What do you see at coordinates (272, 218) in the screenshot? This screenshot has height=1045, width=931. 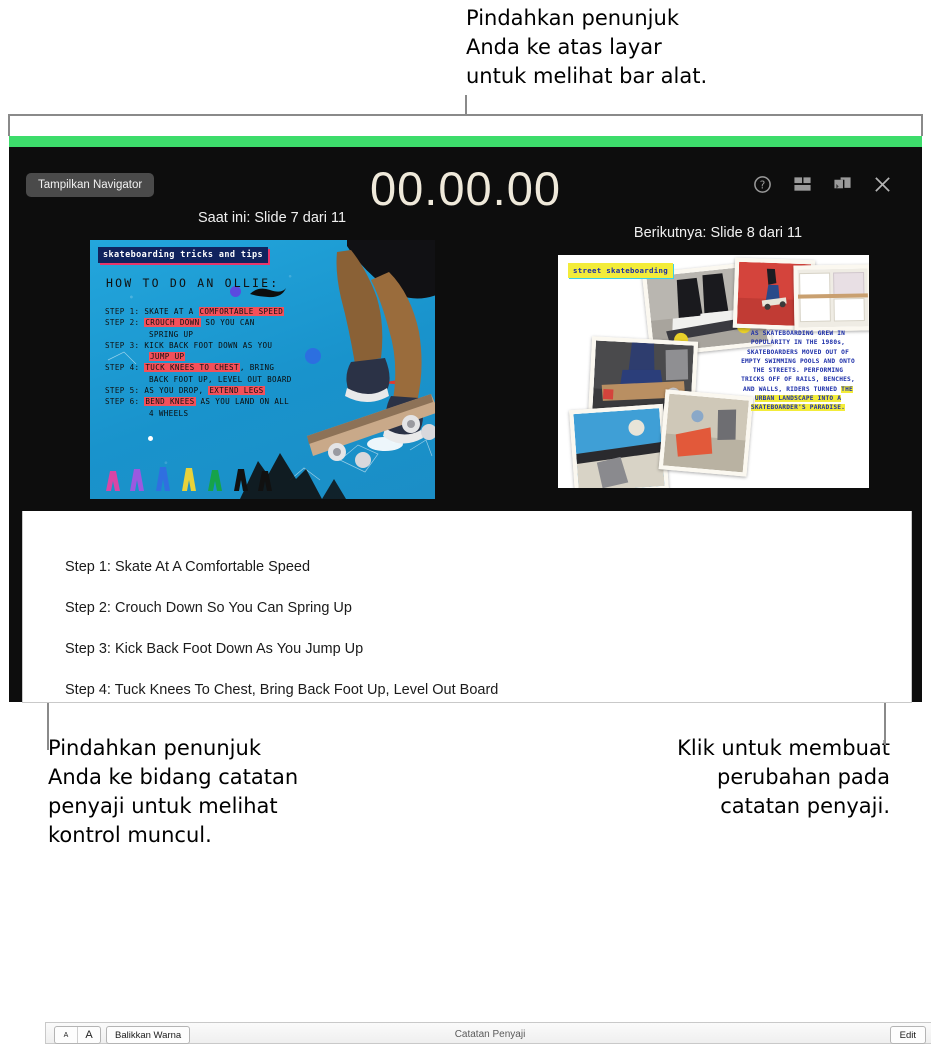 I see `current-slide-label: Saat ini: Slide 7 dari 11` at bounding box center [272, 218].